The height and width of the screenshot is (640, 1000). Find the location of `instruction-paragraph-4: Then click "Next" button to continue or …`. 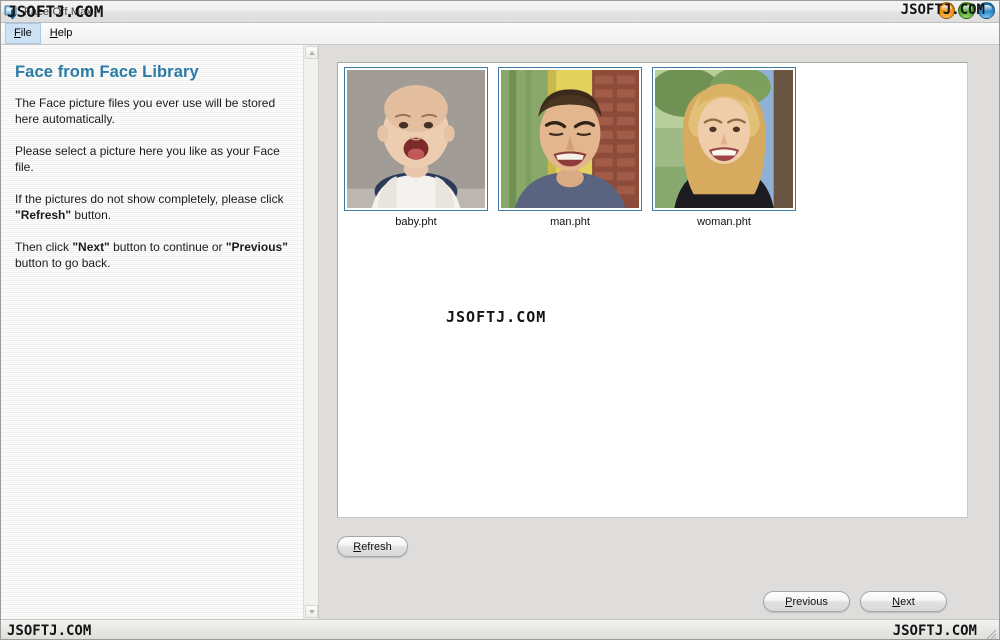

instruction-paragraph-4: Then click "Next" button to continue or … is located at coordinates (156, 255).